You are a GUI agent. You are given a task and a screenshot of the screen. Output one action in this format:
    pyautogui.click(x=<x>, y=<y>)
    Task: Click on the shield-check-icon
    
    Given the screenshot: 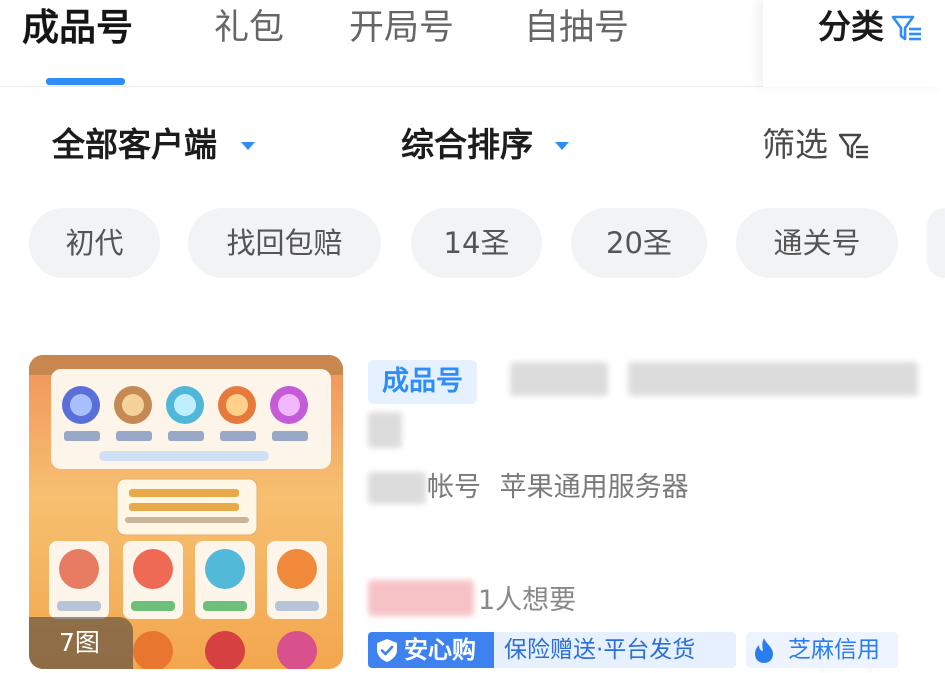 What is the action you would take?
    pyautogui.click(x=387, y=650)
    